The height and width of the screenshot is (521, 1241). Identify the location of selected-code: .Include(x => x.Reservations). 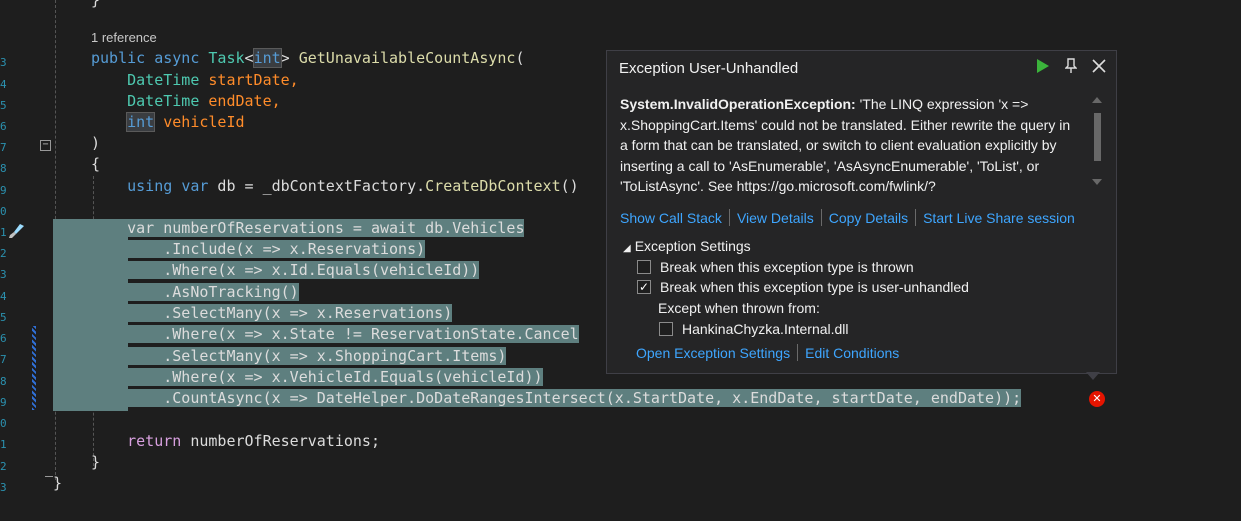
(276, 249).